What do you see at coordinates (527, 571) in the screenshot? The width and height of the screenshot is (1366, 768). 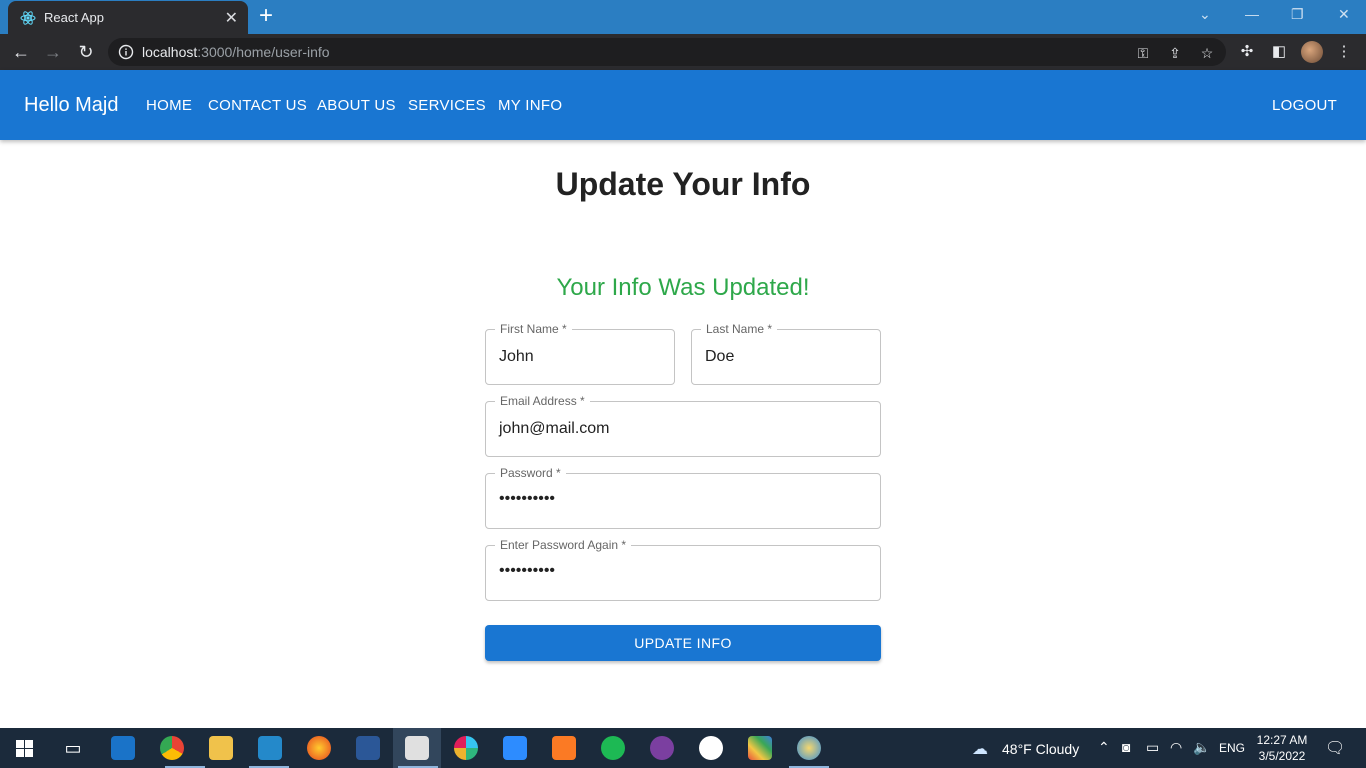 I see `password-again-value: ••••••••••` at bounding box center [527, 571].